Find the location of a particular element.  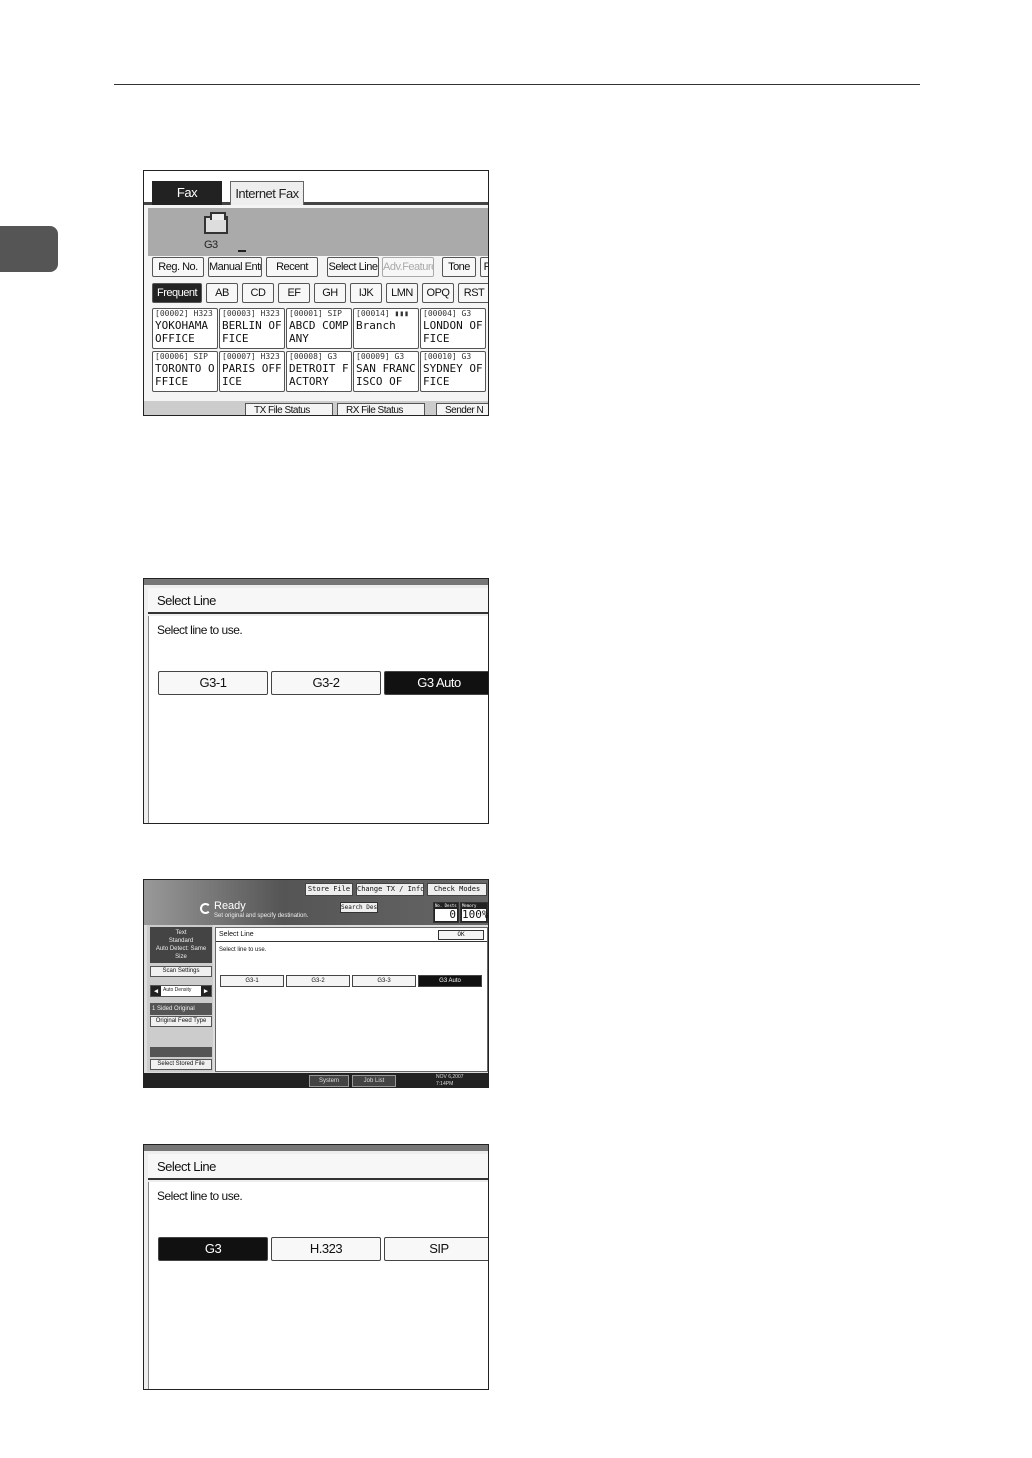

rx-file-status-button: RX File Status is located at coordinates (381, 409).